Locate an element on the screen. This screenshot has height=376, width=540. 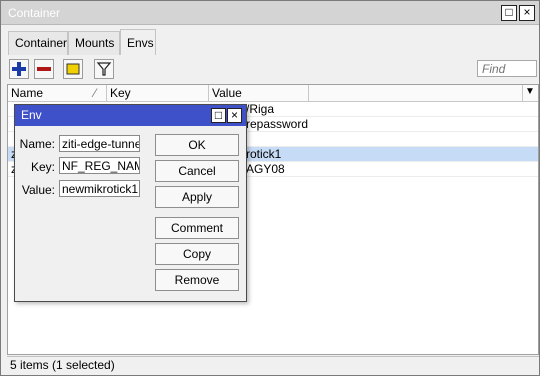
toolbar is located at coordinates (270, 69).